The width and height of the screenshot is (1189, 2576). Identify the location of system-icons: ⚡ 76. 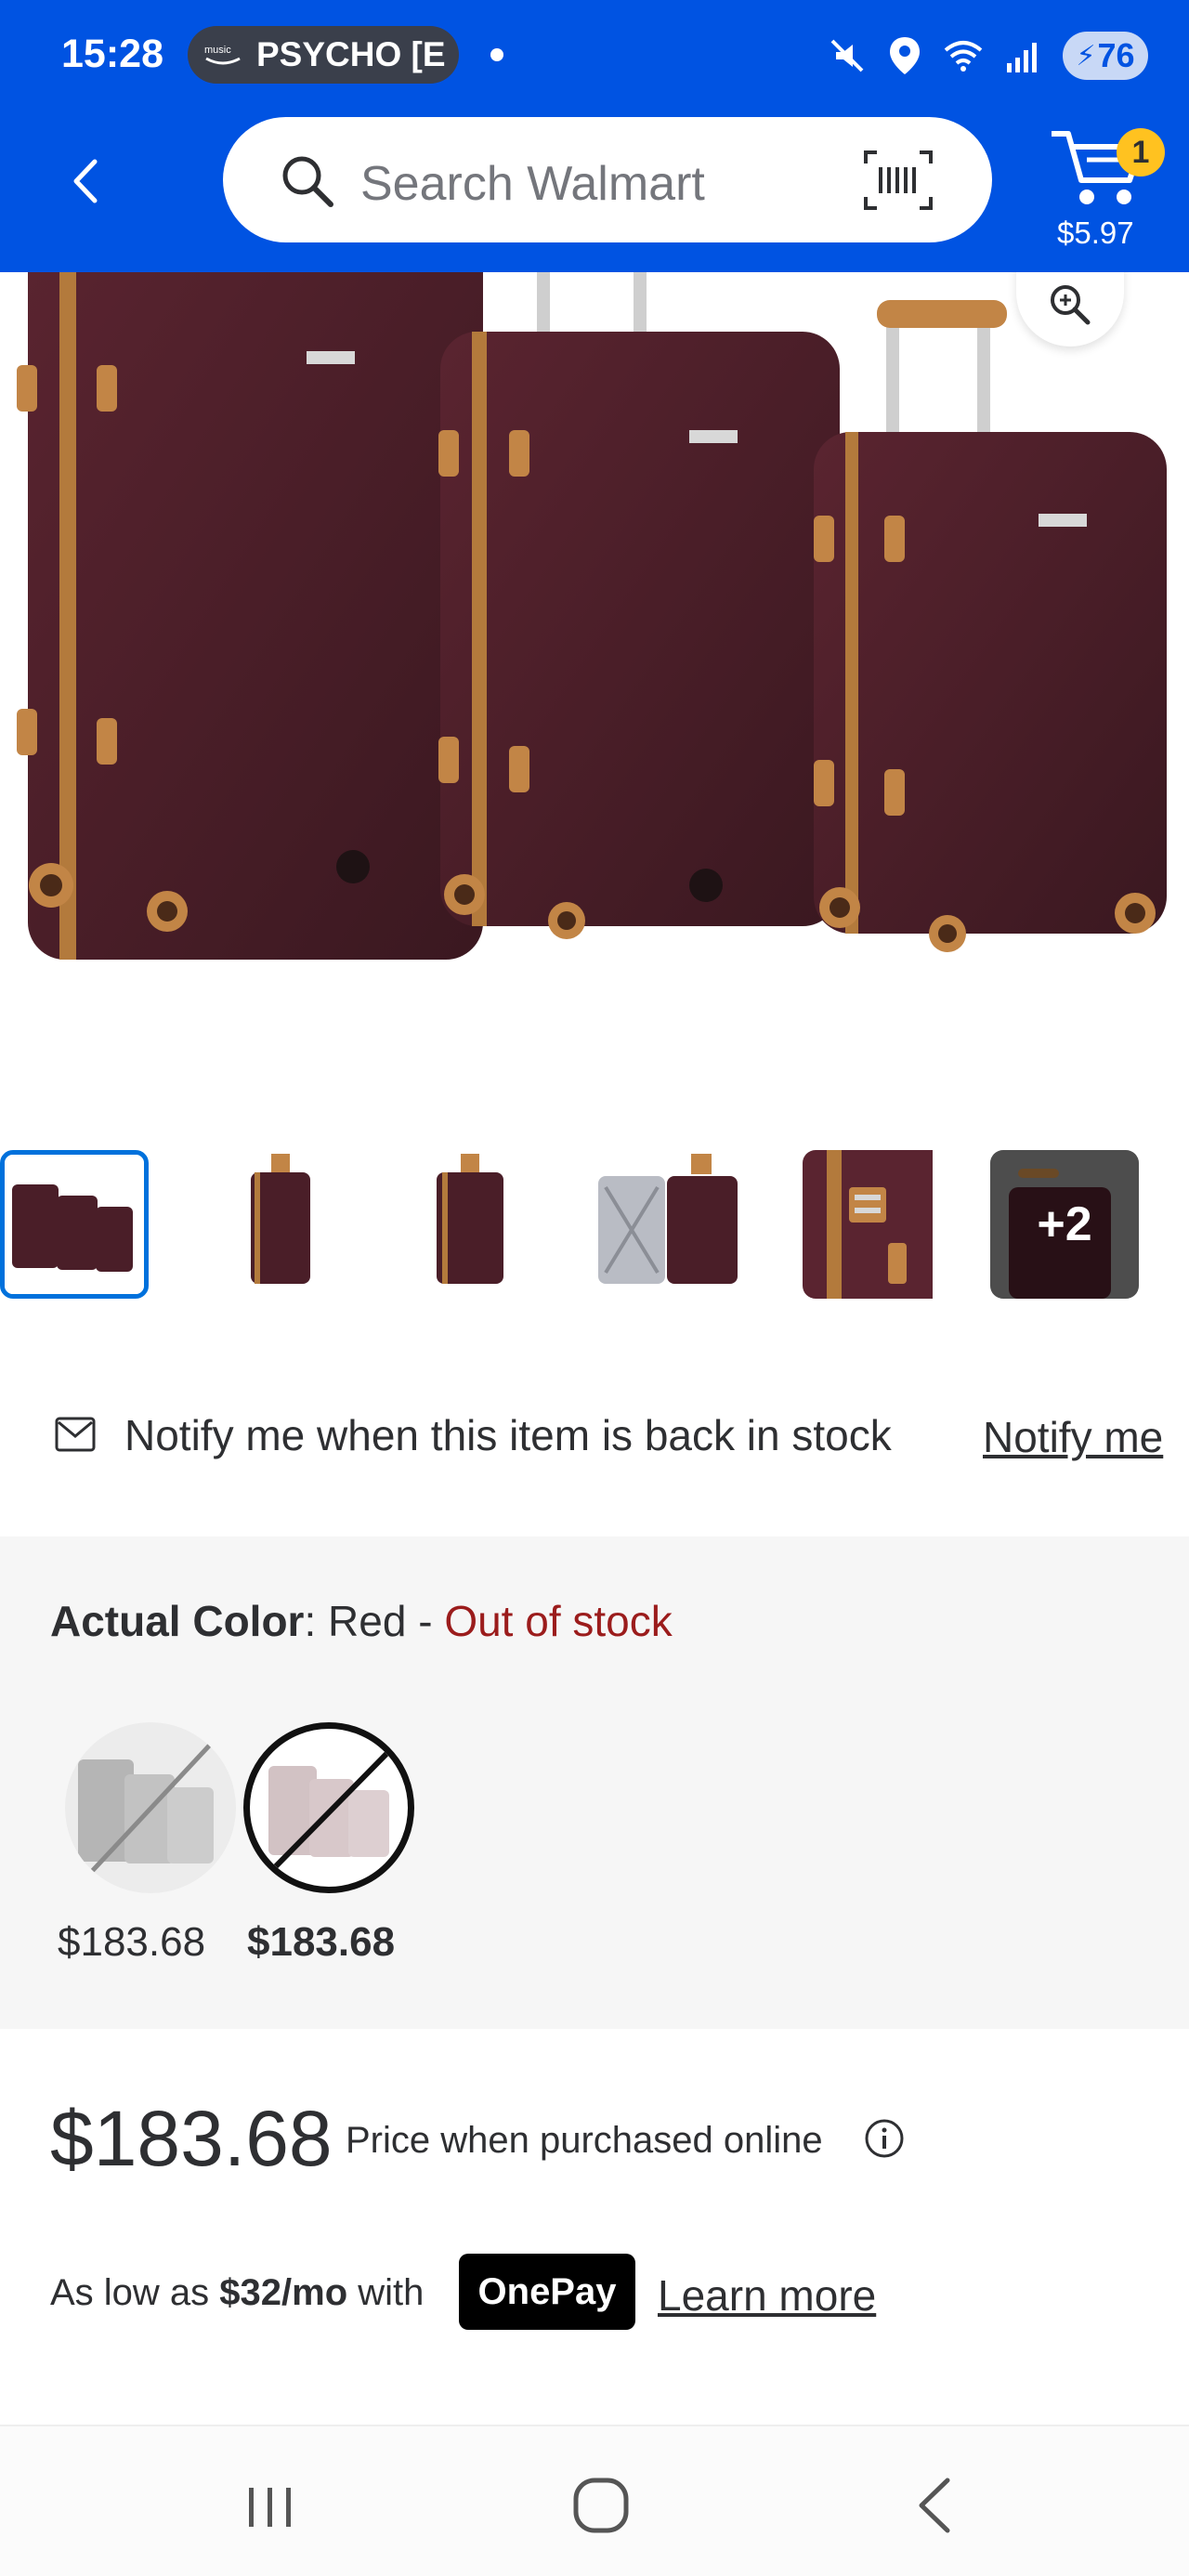
(988, 56).